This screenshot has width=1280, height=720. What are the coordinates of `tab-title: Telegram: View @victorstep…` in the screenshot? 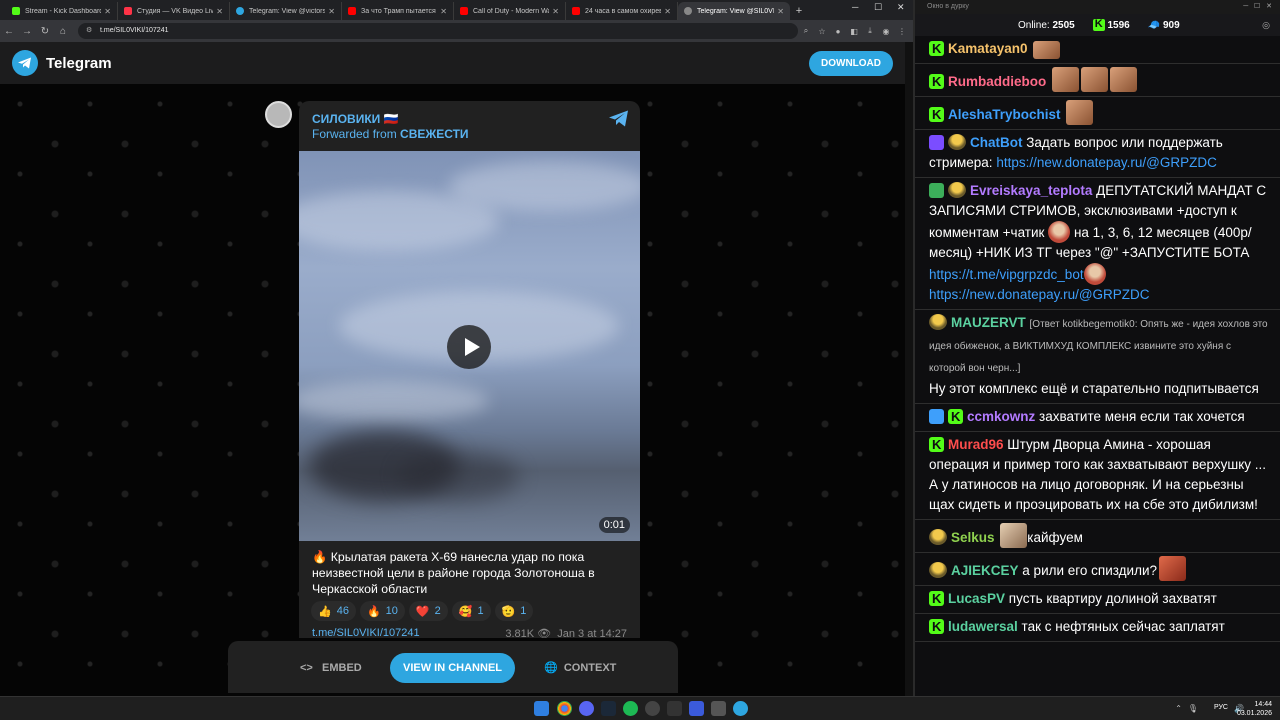 It's located at (287, 11).